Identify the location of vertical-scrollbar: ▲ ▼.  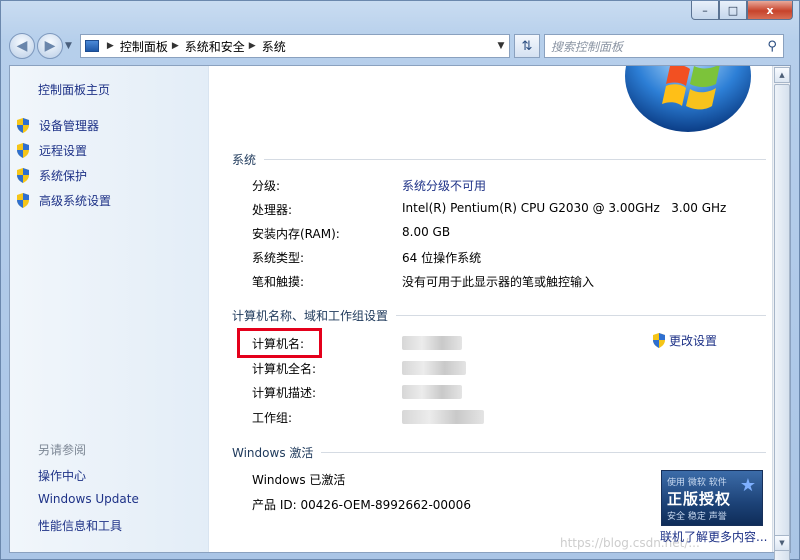
(781, 313).